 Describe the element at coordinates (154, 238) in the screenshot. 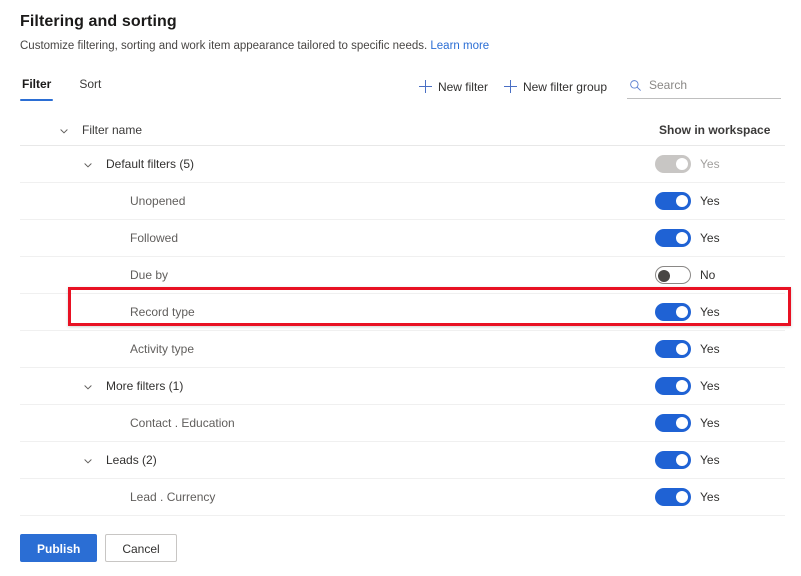

I see `row-filter-name: Followed` at that location.